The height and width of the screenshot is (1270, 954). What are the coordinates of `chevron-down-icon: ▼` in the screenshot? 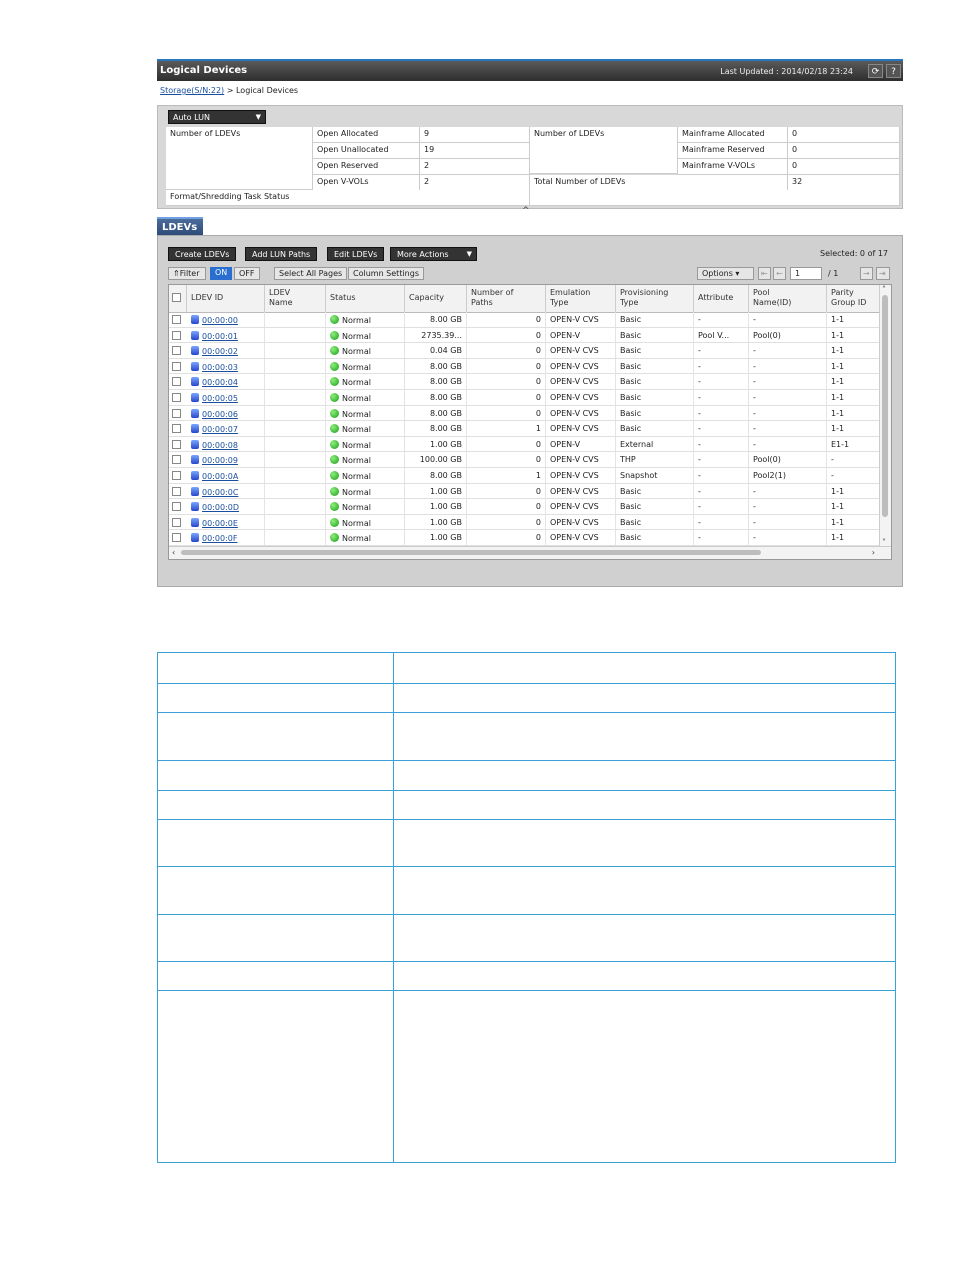 It's located at (469, 254).